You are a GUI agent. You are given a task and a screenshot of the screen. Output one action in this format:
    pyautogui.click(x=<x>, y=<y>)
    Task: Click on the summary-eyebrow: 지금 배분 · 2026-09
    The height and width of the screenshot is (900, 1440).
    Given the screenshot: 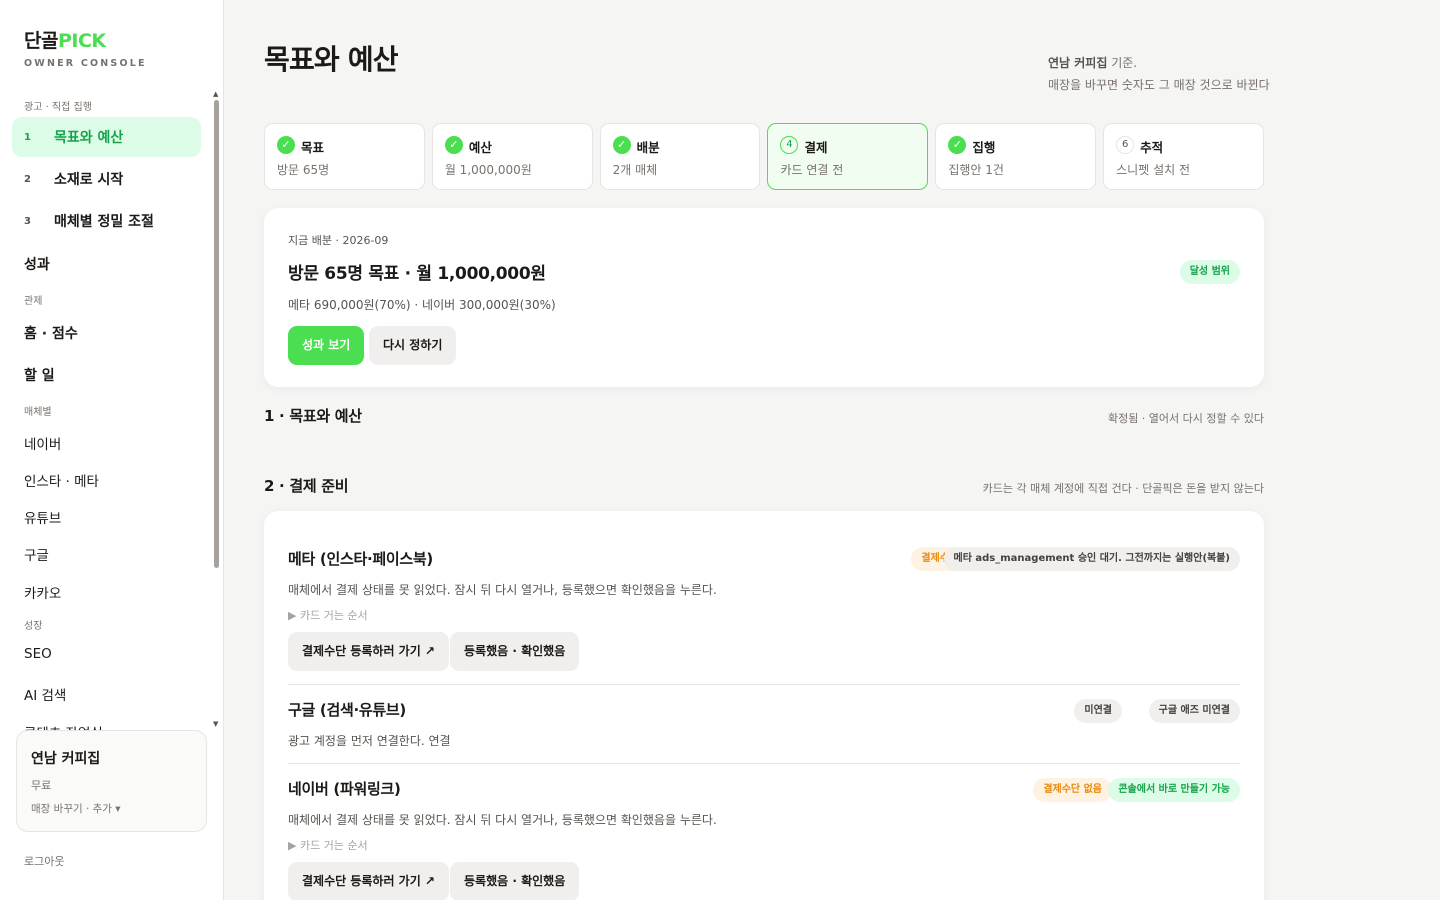 What is the action you would take?
    pyautogui.click(x=338, y=240)
    